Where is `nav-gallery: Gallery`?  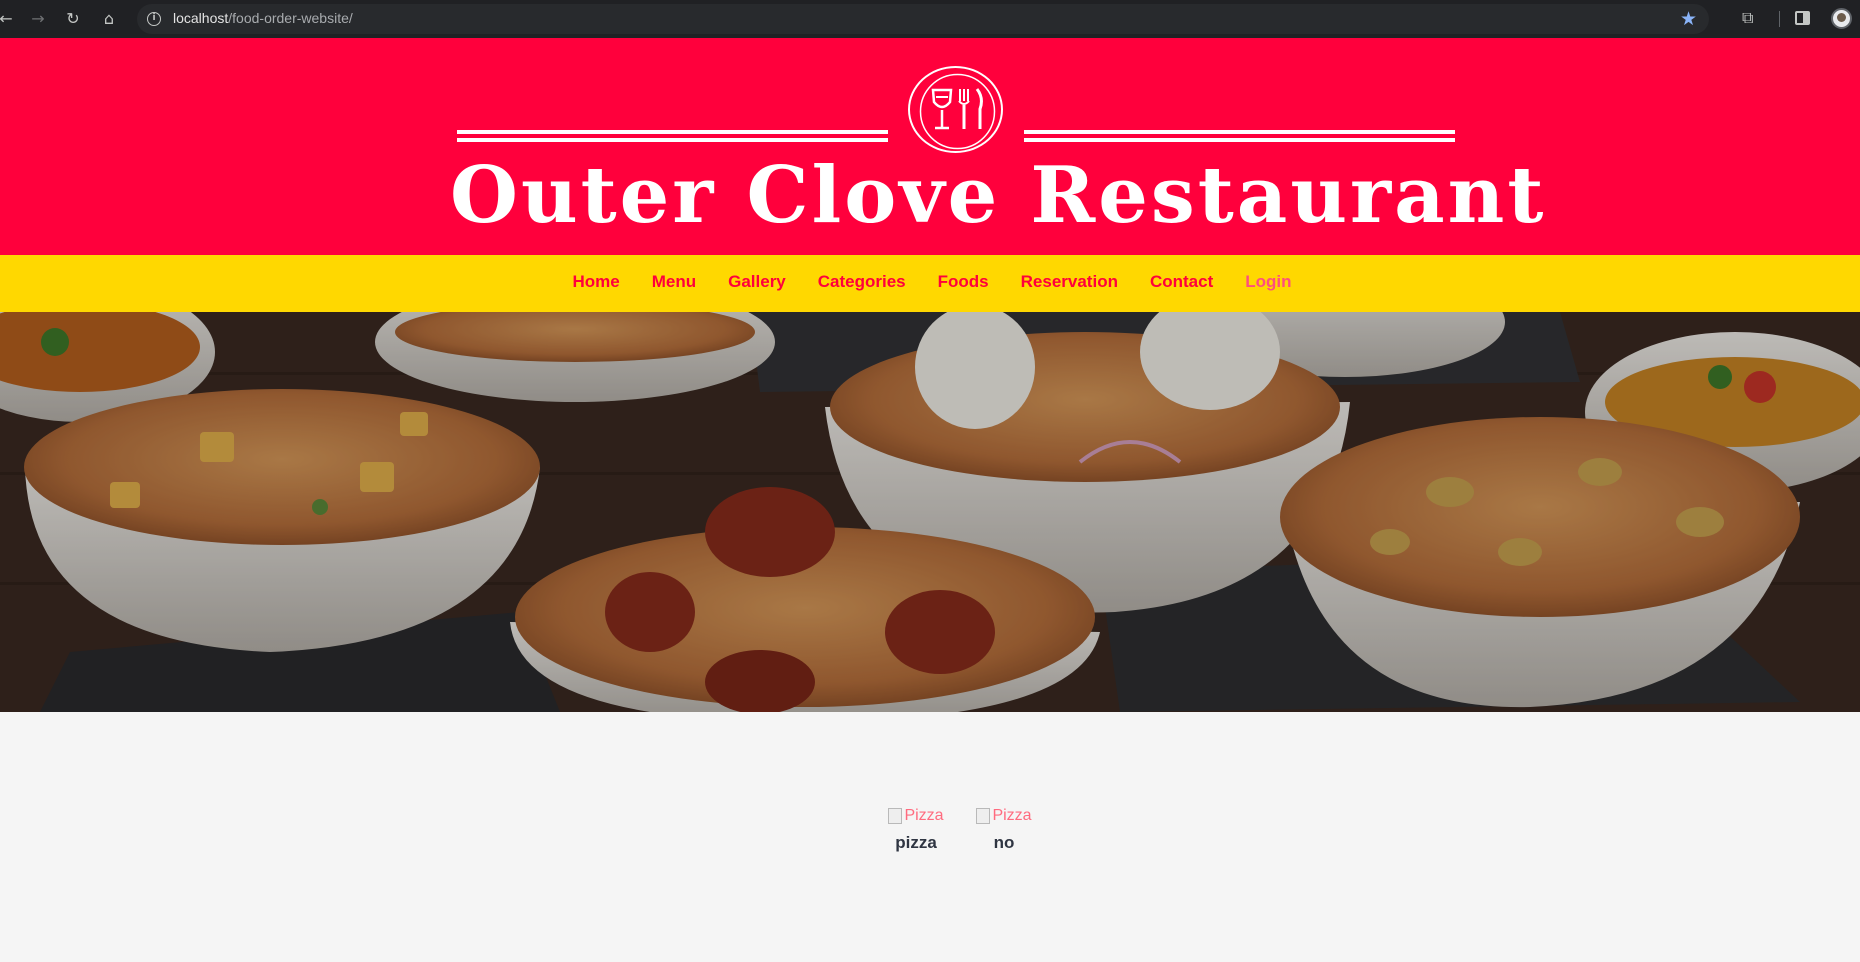 nav-gallery: Gallery is located at coordinates (757, 281).